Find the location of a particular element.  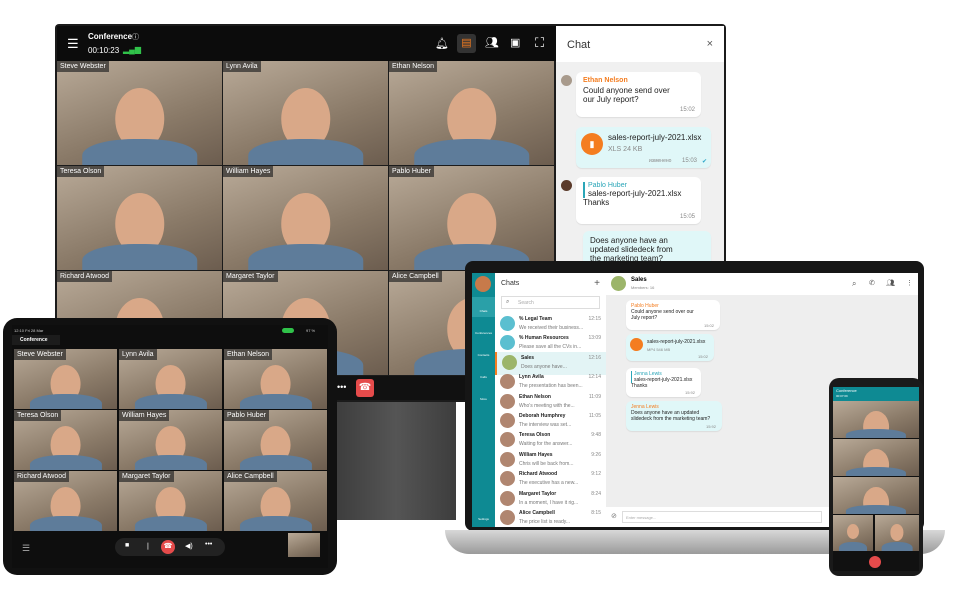

microphone-icon: ❘ is located at coordinates (148, 546).